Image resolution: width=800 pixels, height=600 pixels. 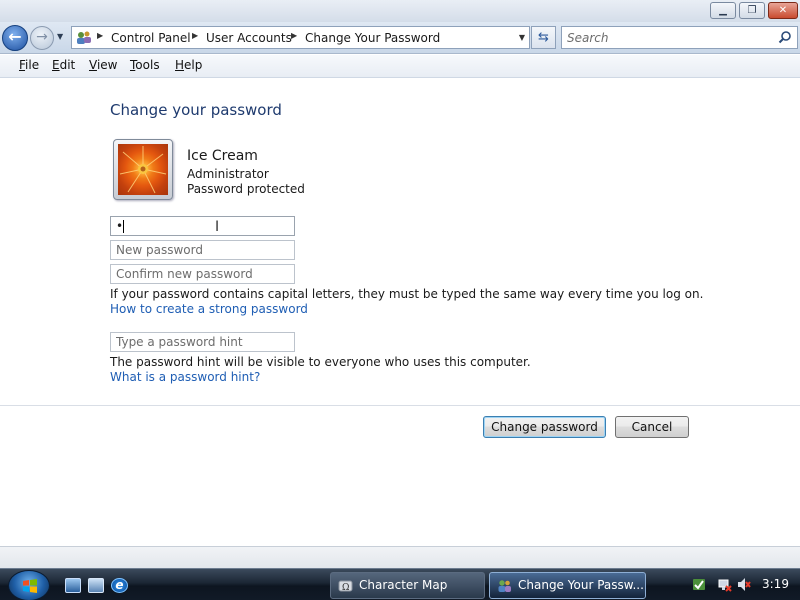 What do you see at coordinates (775, 584) in the screenshot?
I see `taskbar-clock: 3:19` at bounding box center [775, 584].